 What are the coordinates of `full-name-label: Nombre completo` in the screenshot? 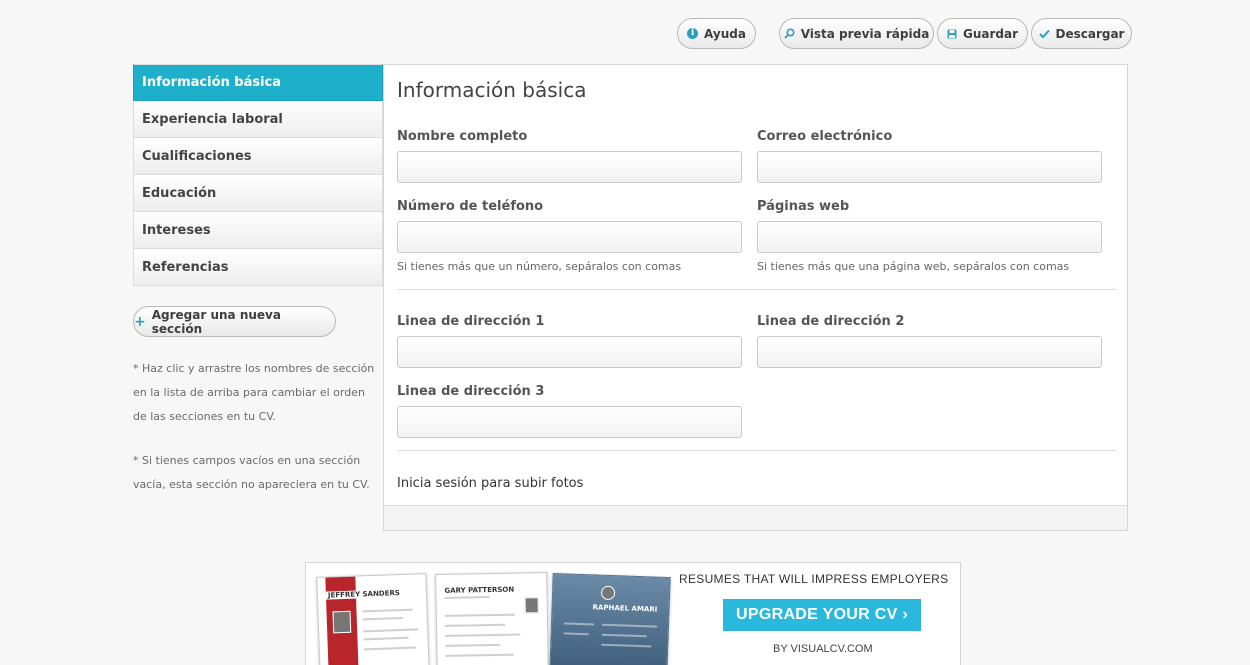 It's located at (462, 136).